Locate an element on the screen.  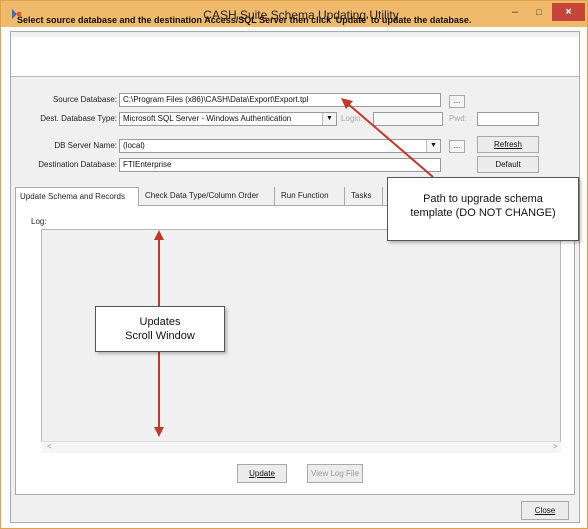
scroll-left-icon: < is located at coordinates (49, 446).